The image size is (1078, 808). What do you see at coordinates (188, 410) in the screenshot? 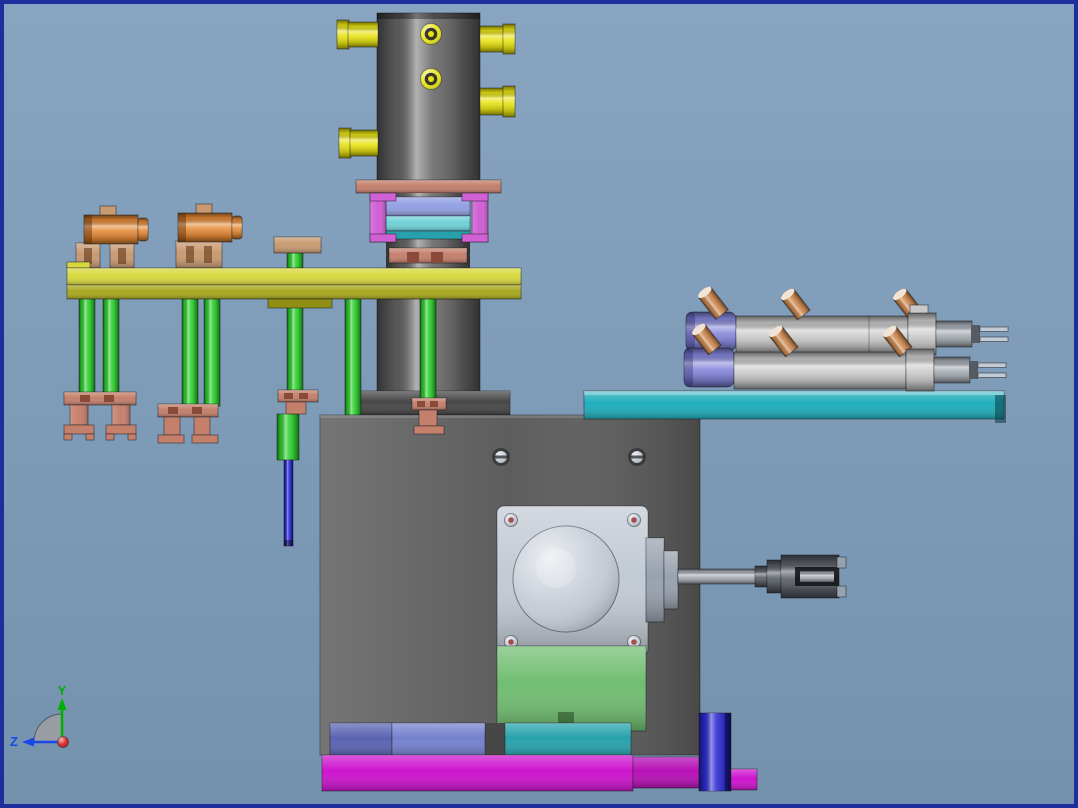
I see `clamp-bar` at bounding box center [188, 410].